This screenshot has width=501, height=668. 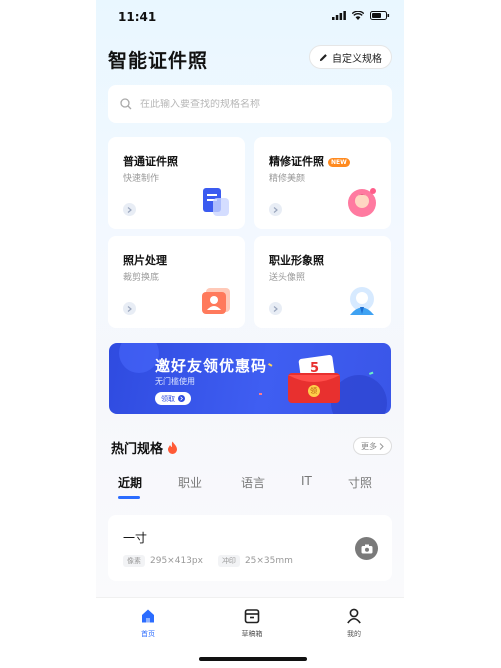 I want to click on search-icon, so click(x=126, y=104).